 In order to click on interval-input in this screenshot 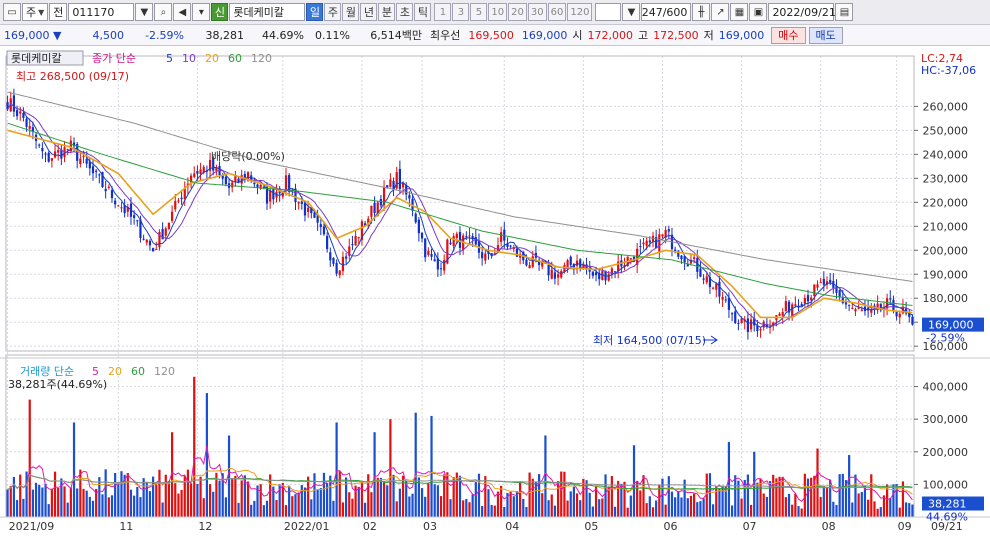, I will do `click(608, 12)`.